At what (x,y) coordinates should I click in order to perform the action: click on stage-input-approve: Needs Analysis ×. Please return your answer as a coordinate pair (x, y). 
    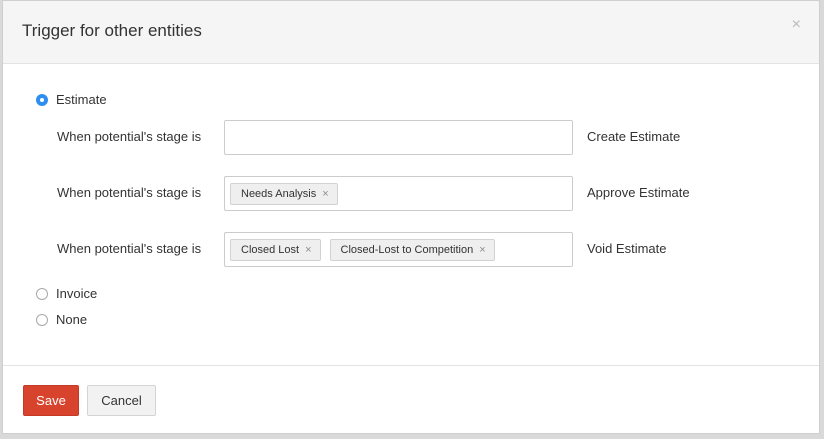
    Looking at the image, I should click on (398, 193).